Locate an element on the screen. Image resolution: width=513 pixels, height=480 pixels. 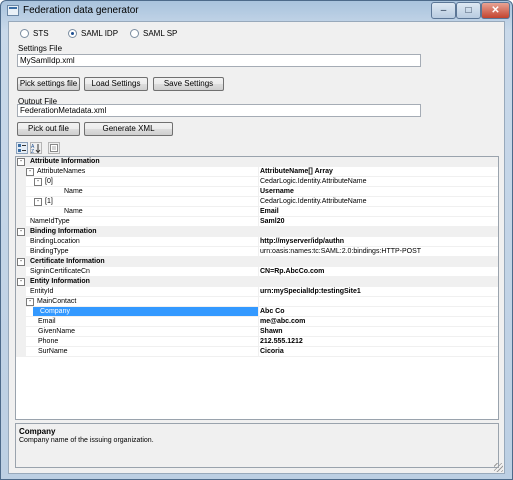
radio-saml-sp: SAML SP is located at coordinates (153, 33).